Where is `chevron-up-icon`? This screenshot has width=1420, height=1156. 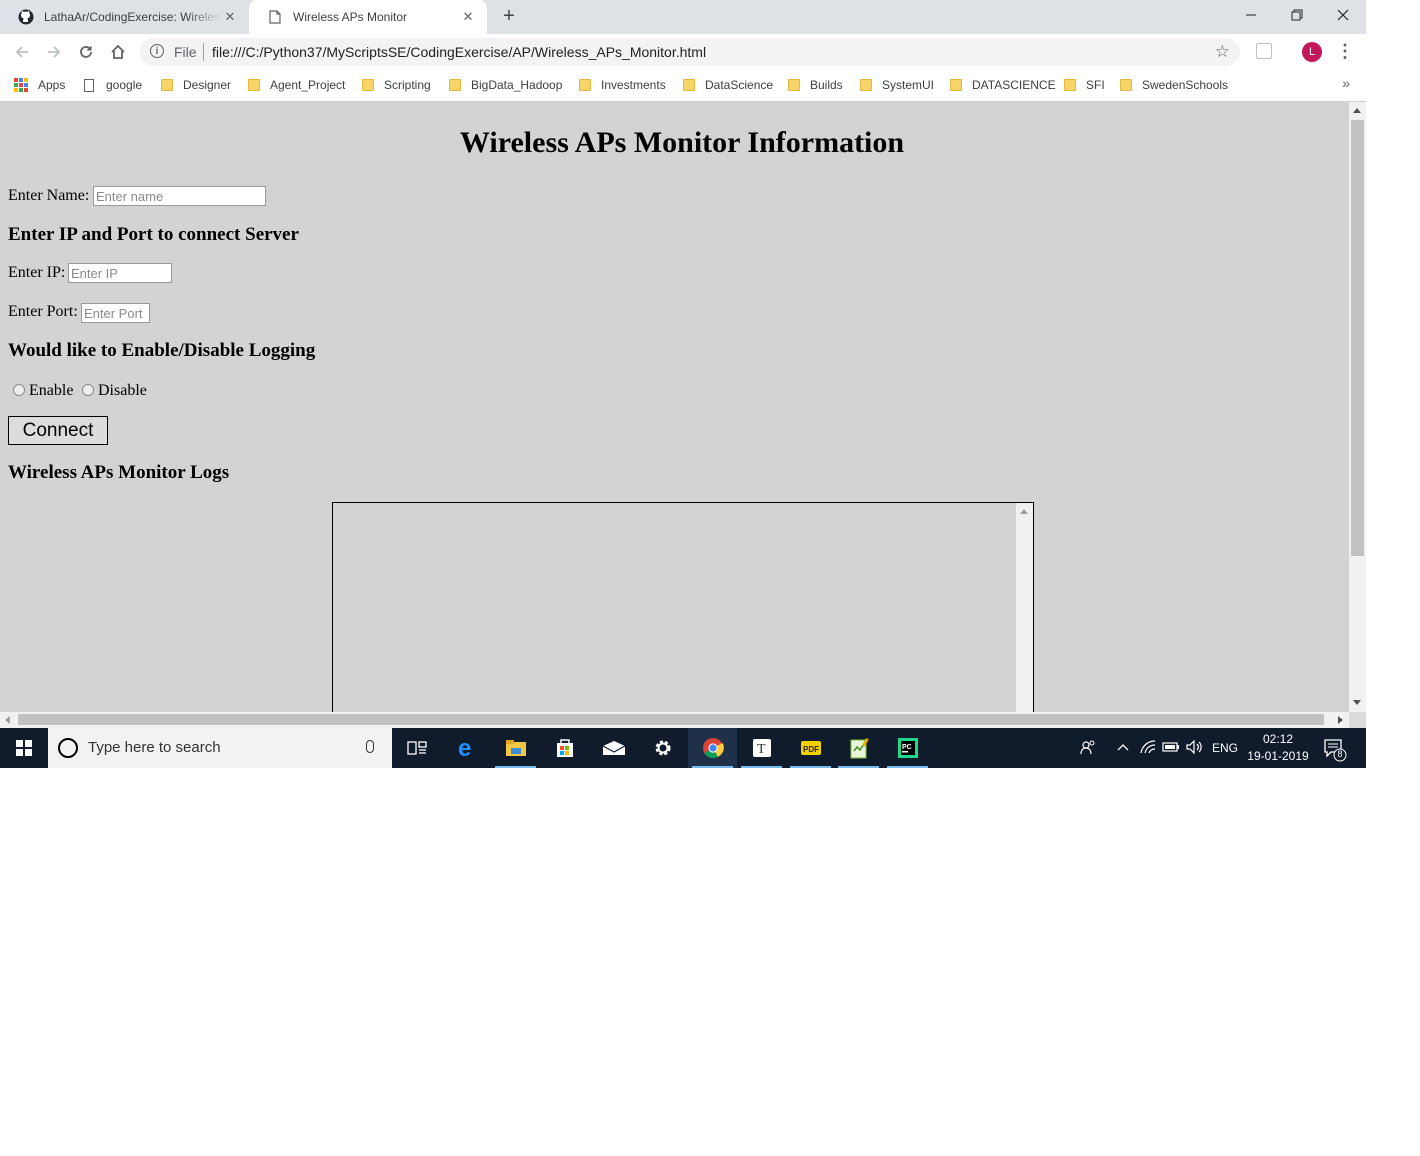
chevron-up-icon is located at coordinates (1123, 748).